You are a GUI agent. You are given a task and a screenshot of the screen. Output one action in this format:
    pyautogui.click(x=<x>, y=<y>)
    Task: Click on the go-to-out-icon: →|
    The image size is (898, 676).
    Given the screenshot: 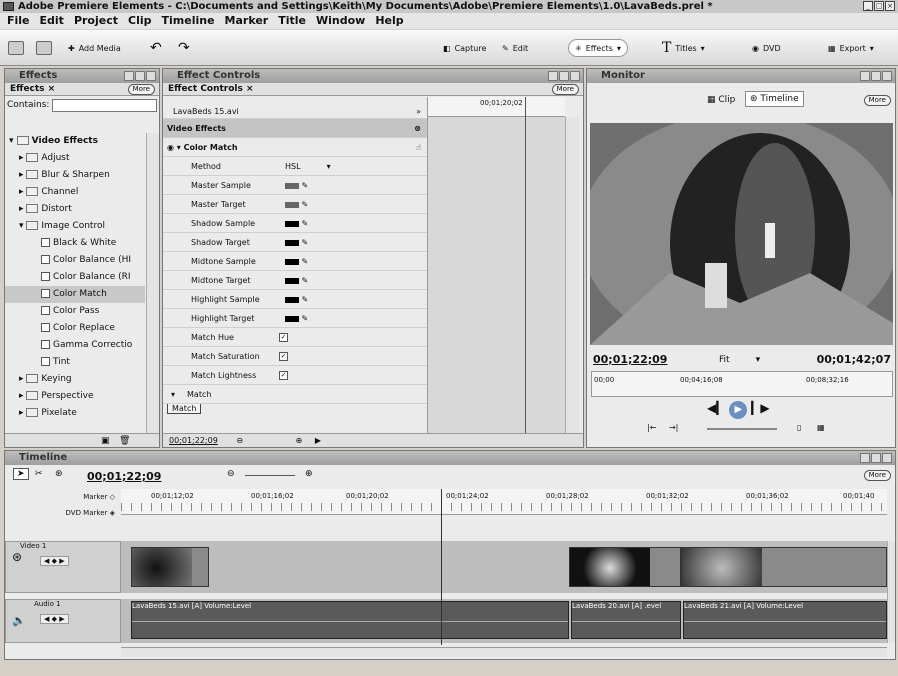 What is the action you would take?
    pyautogui.click(x=673, y=427)
    